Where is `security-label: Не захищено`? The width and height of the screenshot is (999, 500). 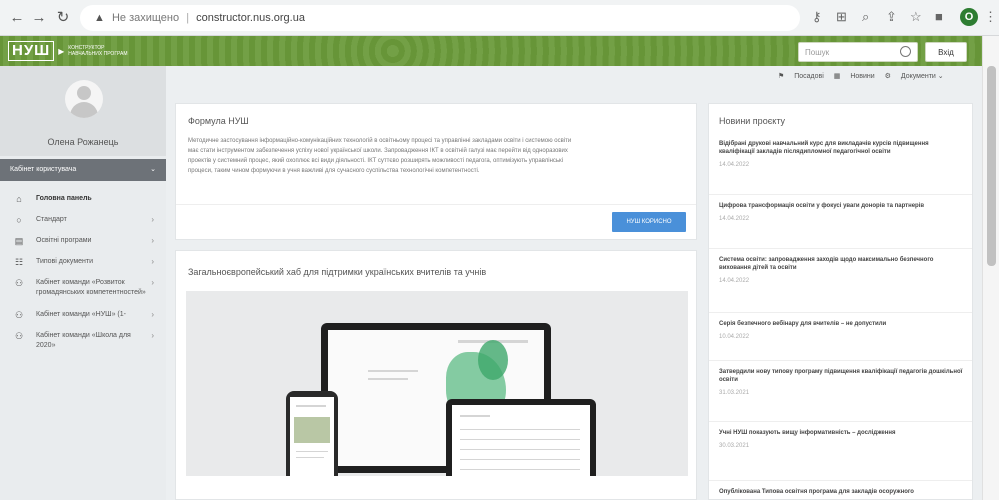 security-label: Не захищено is located at coordinates (145, 18).